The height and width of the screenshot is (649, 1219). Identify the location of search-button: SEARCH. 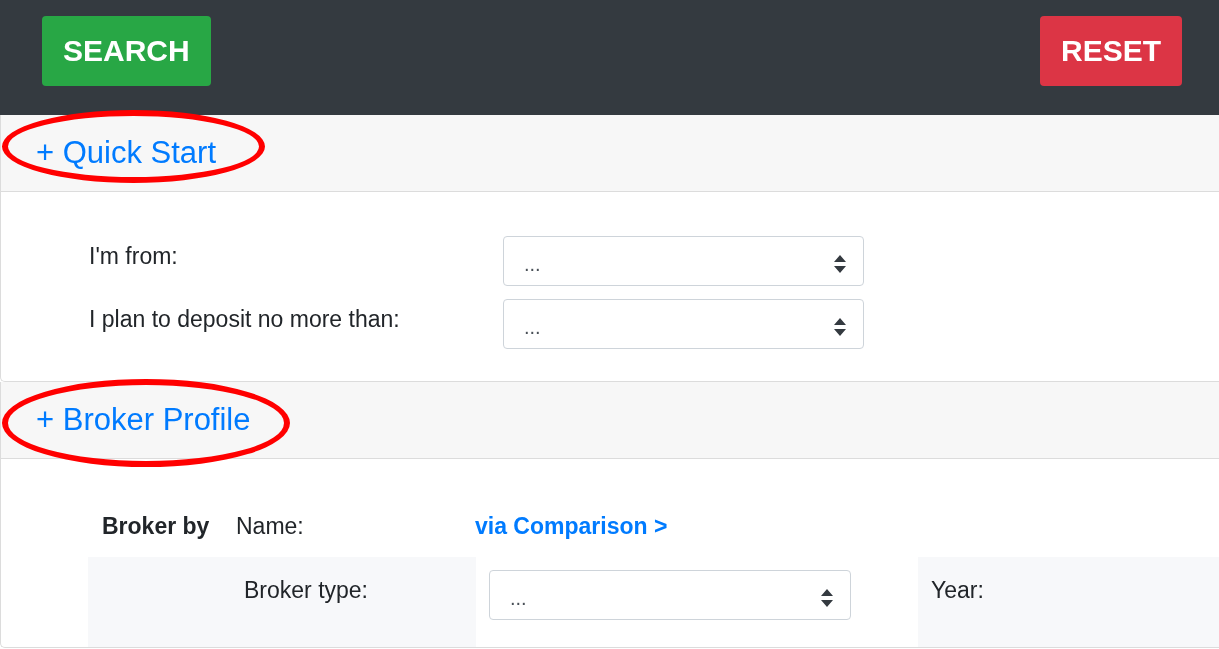
(126, 51).